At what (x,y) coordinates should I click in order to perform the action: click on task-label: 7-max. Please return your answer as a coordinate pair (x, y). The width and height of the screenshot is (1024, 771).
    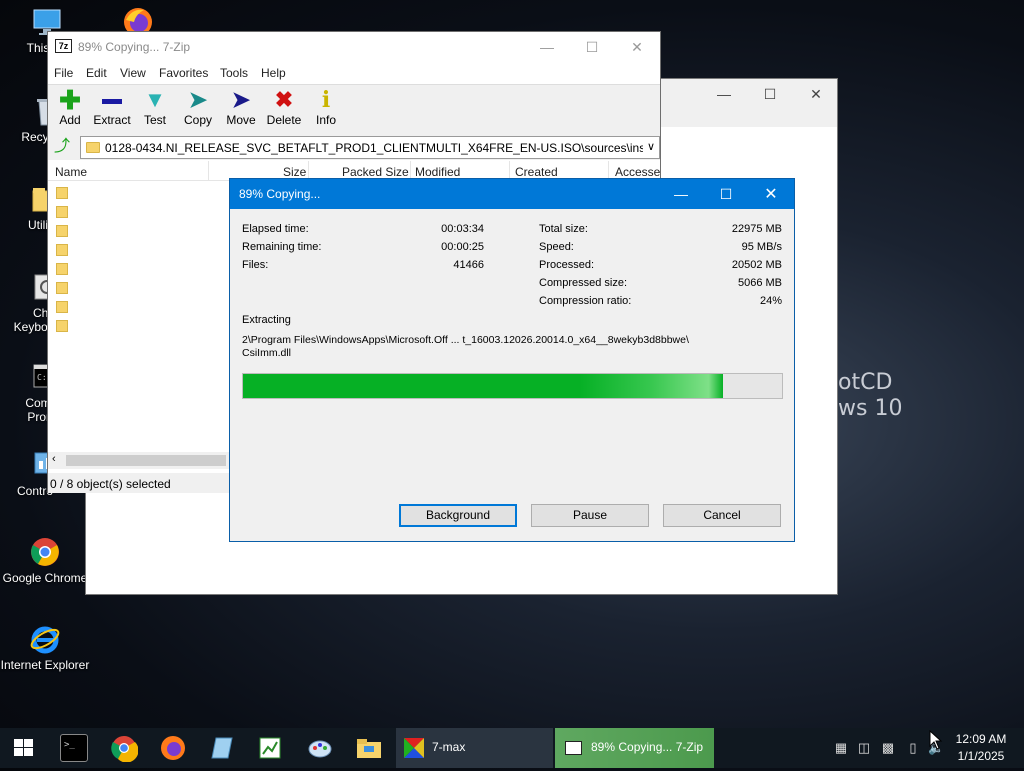
    Looking at the image, I should click on (449, 747).